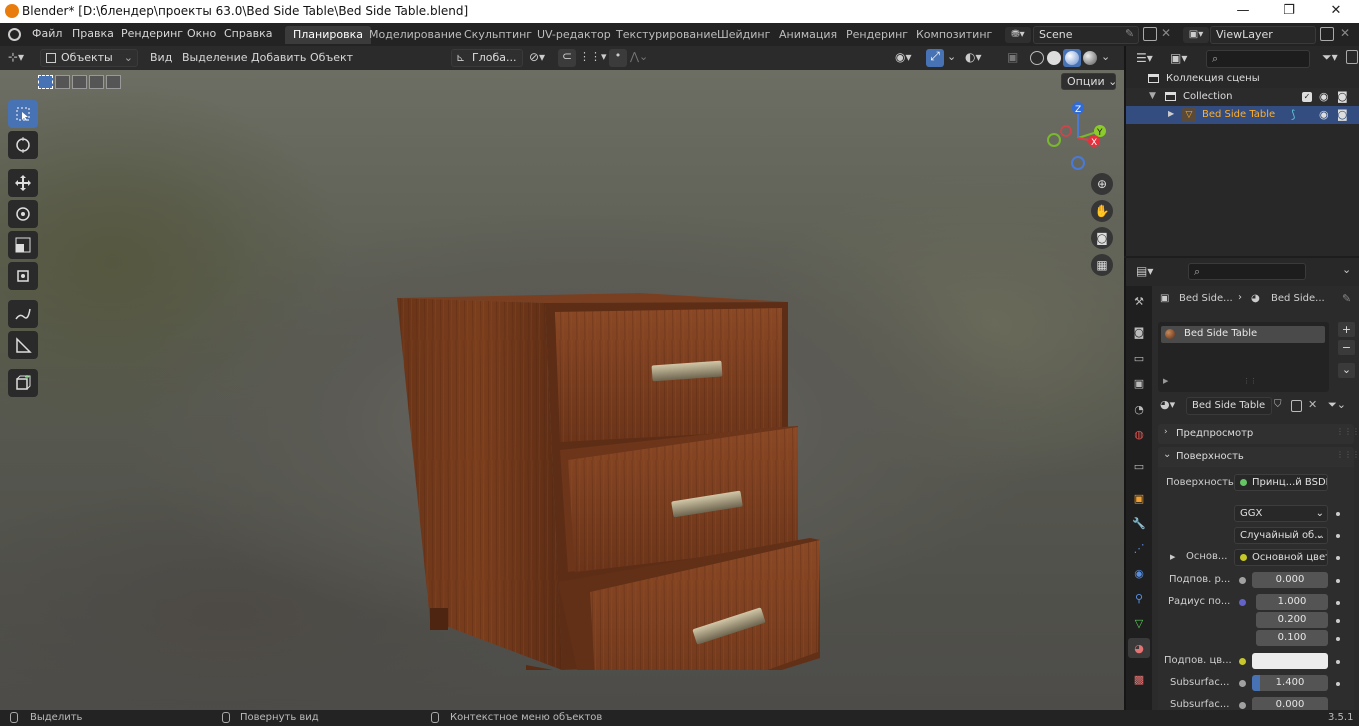 This screenshot has height=726, width=1359. I want to click on tab-shading: Шейдинг, so click(743, 35).